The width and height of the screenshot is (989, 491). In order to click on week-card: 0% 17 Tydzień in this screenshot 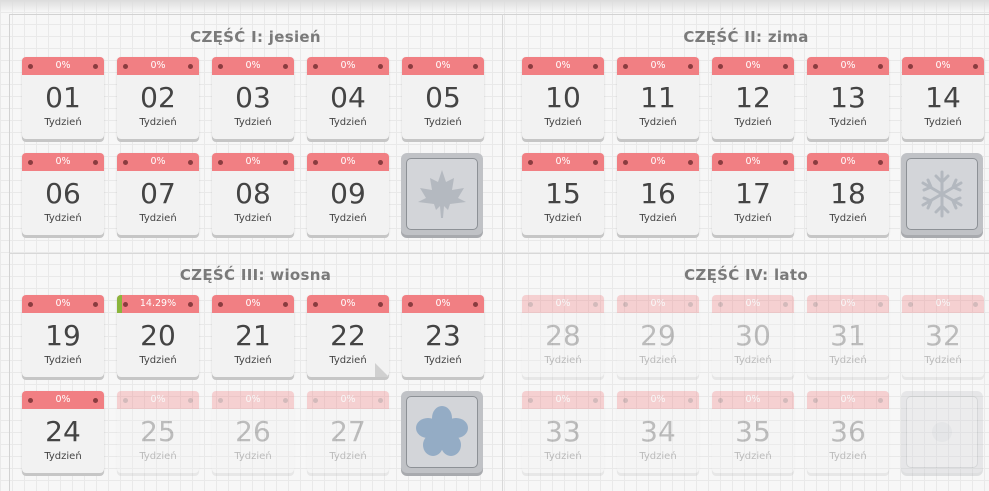, I will do `click(753, 194)`.